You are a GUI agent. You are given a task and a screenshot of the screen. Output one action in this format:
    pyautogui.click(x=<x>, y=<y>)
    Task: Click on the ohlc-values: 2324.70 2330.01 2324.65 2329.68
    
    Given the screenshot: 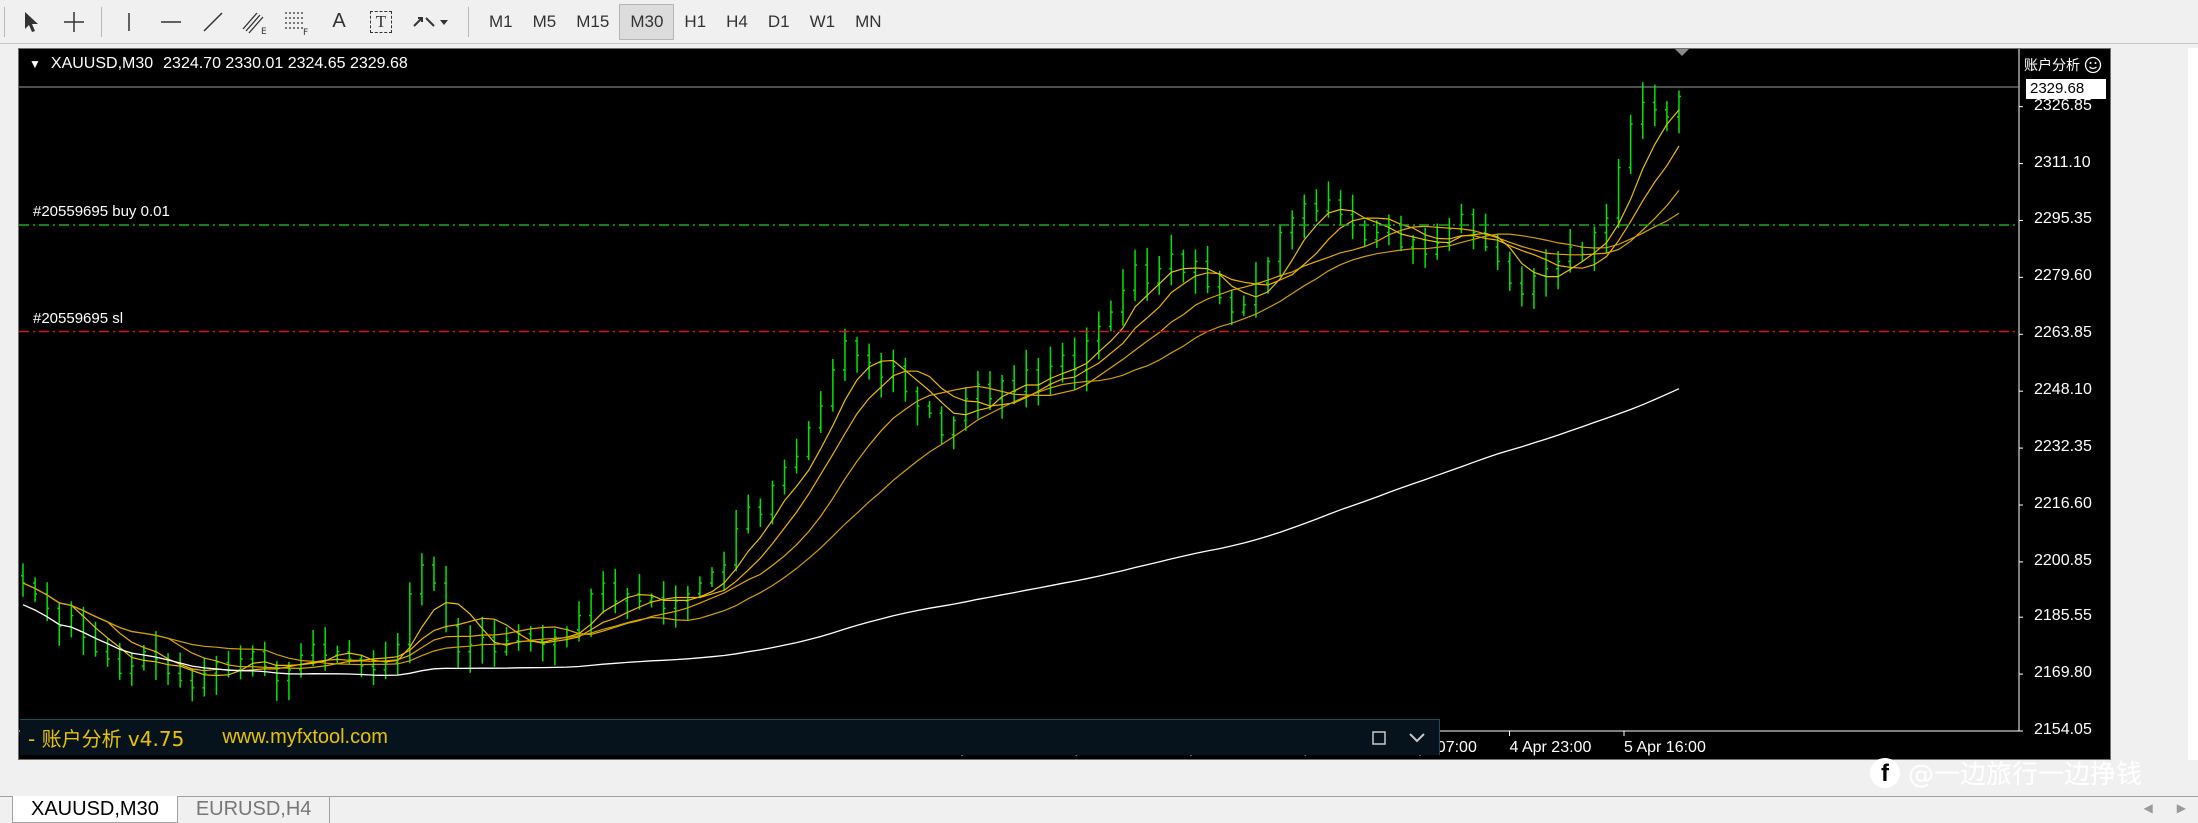 What is the action you would take?
    pyautogui.click(x=285, y=63)
    